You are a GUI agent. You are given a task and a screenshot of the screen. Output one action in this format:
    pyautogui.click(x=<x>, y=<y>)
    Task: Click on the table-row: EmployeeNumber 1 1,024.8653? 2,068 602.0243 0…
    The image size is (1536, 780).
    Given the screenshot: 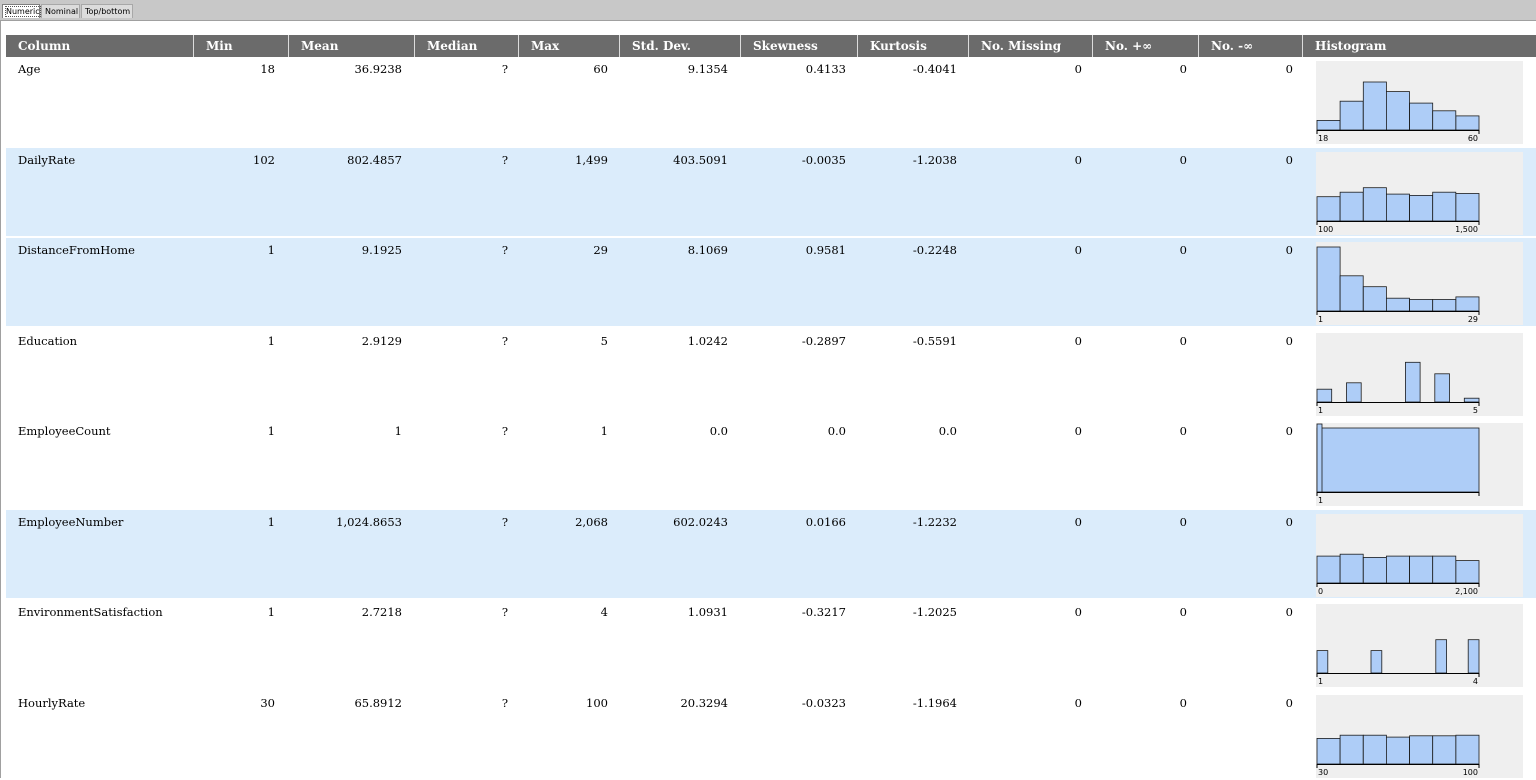 What is the action you would take?
    pyautogui.click(x=771, y=554)
    